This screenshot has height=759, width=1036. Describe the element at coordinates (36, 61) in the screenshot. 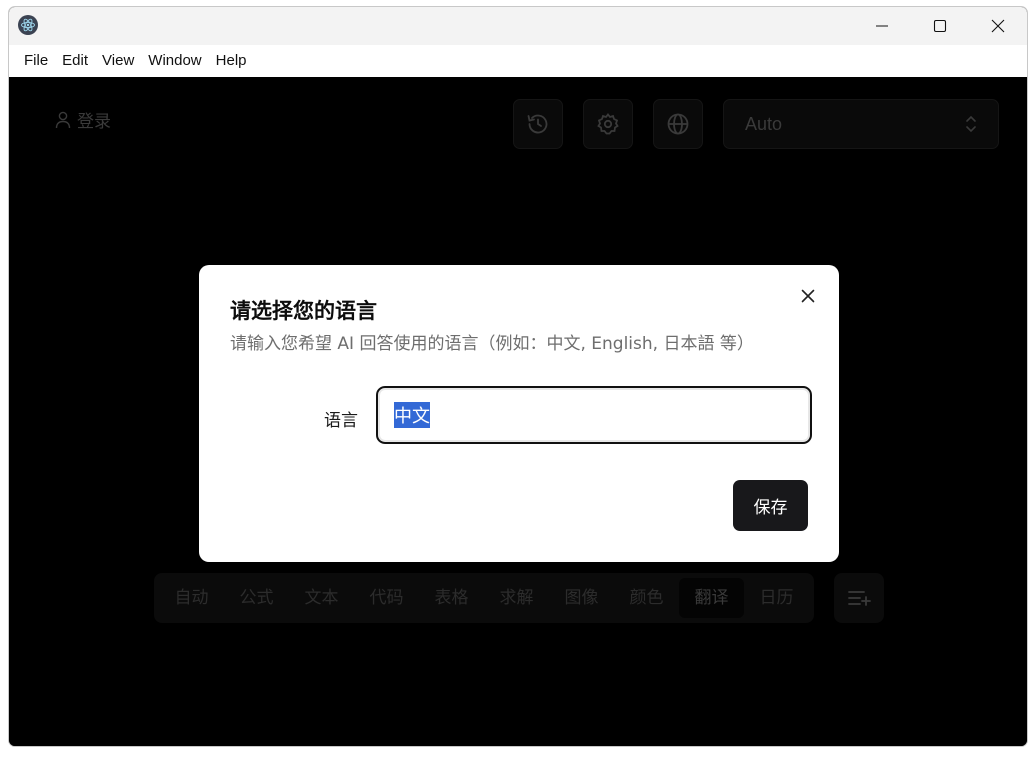

I see `menu-file: File` at that location.